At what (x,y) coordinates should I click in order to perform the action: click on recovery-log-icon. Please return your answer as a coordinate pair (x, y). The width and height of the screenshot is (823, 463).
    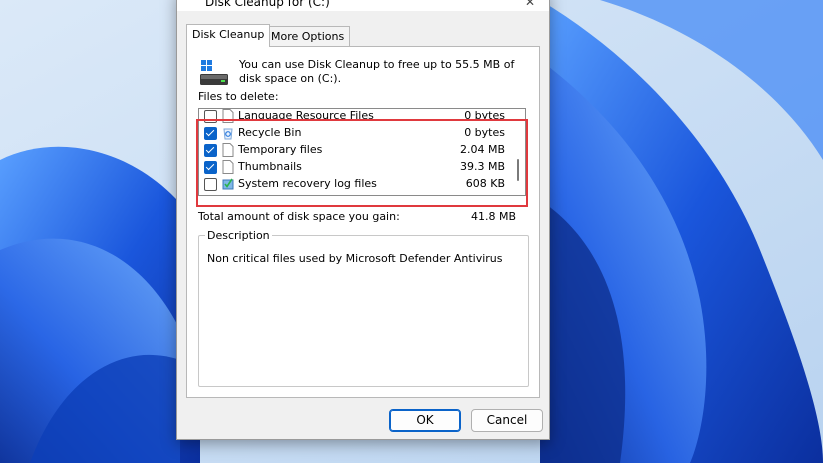
    Looking at the image, I should click on (228, 184).